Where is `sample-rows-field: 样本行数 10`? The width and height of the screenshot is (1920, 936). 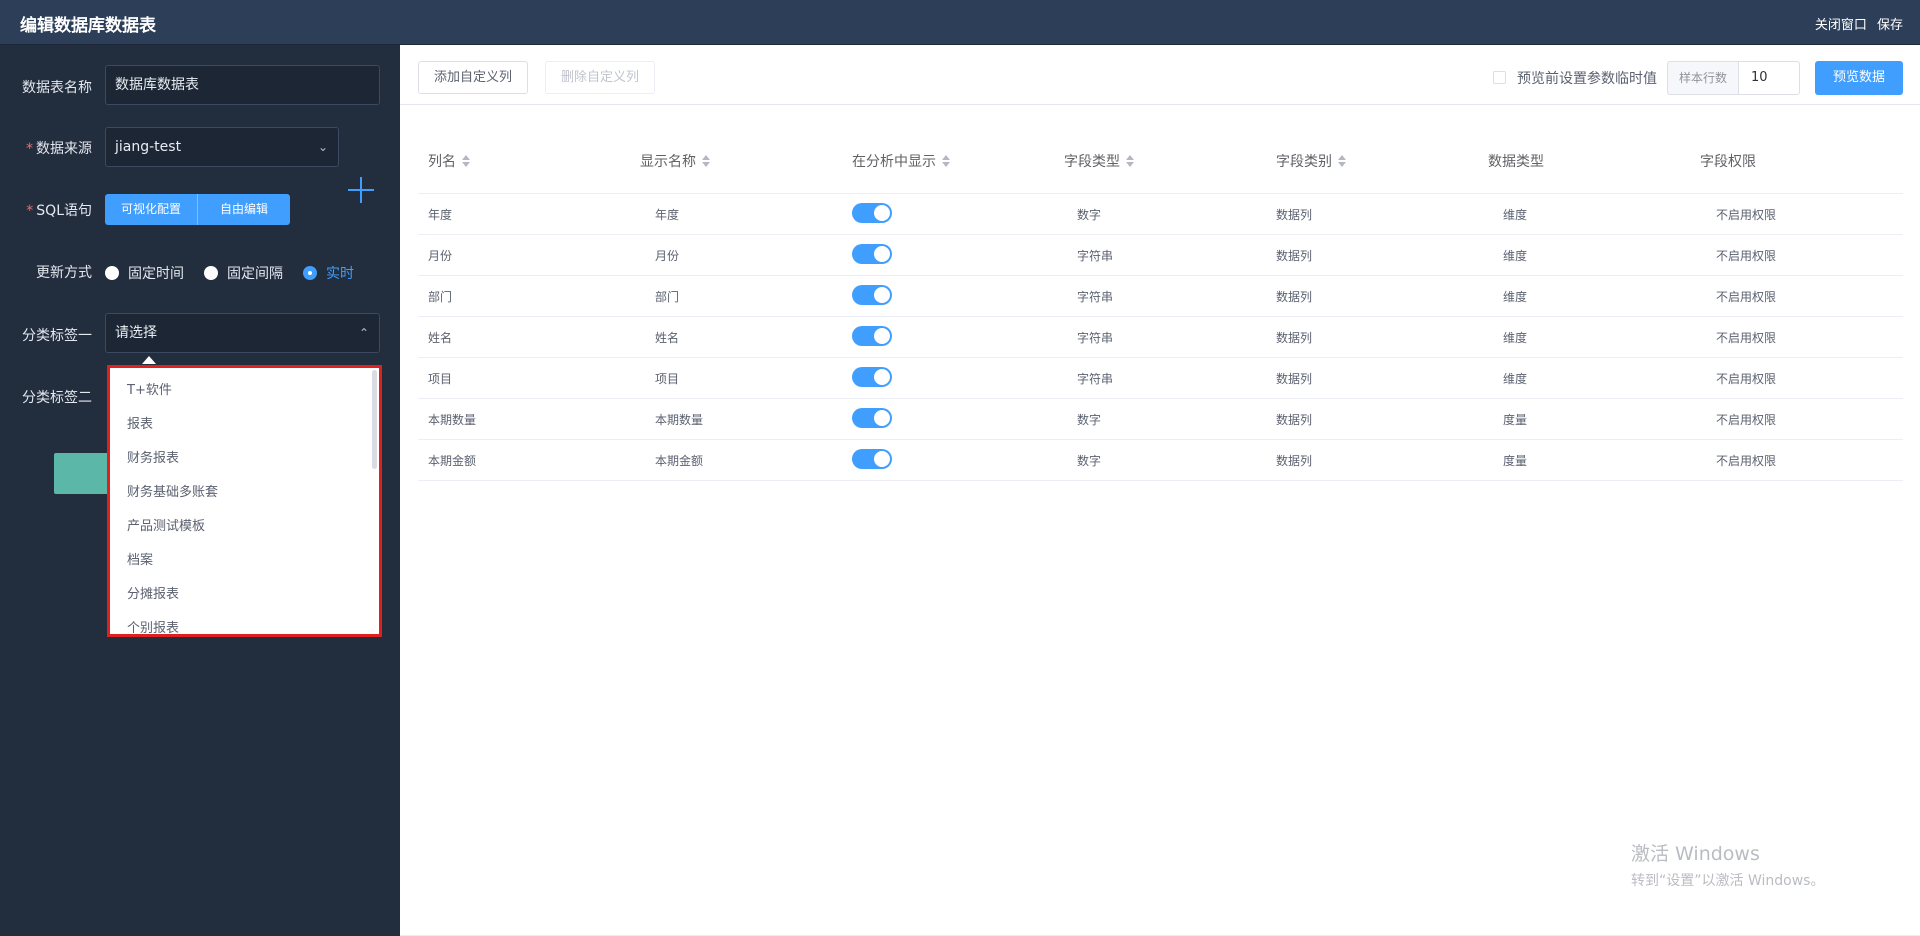
sample-rows-field: 样本行数 10 is located at coordinates (1734, 78).